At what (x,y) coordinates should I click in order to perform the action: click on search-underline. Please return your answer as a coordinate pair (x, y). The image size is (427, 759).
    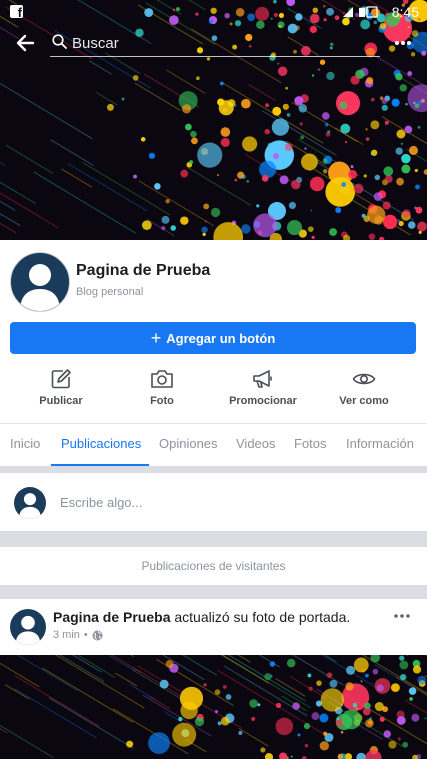
    Looking at the image, I should click on (215, 56).